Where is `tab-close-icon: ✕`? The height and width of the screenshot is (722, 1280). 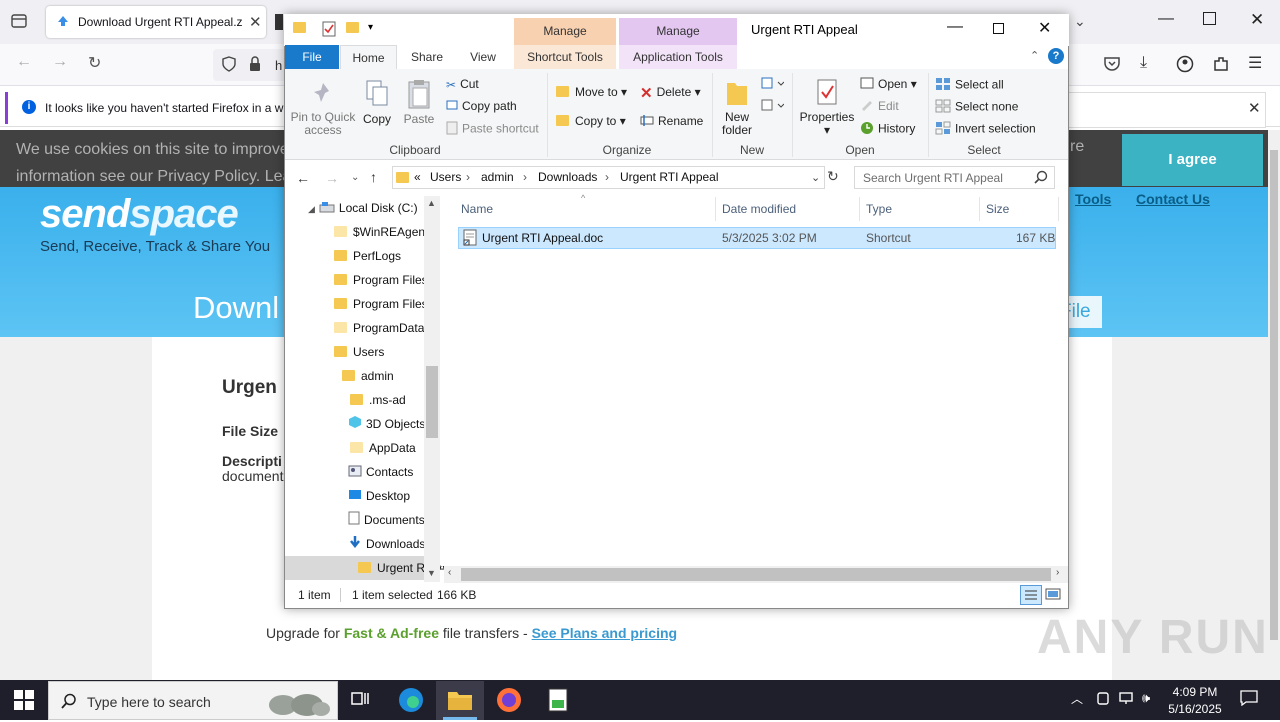
tab-close-icon: ✕ is located at coordinates (255, 22).